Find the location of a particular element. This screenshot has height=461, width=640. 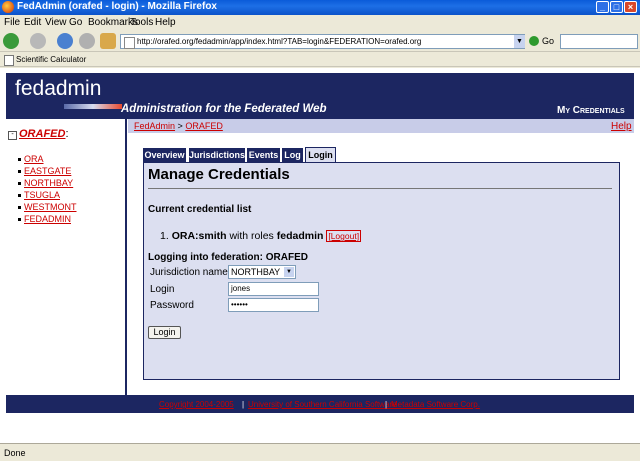

panel-divider is located at coordinates (380, 188).